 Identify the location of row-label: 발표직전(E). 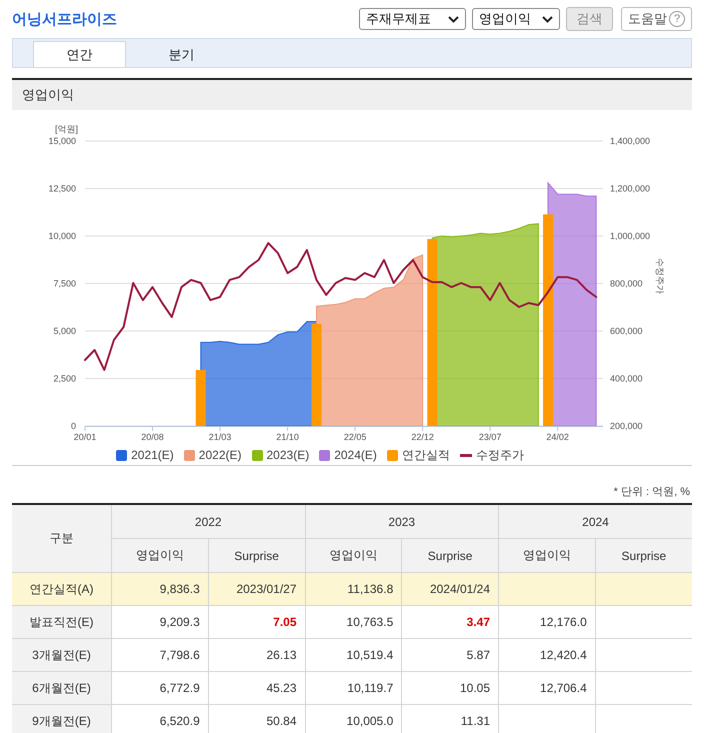
(62, 622).